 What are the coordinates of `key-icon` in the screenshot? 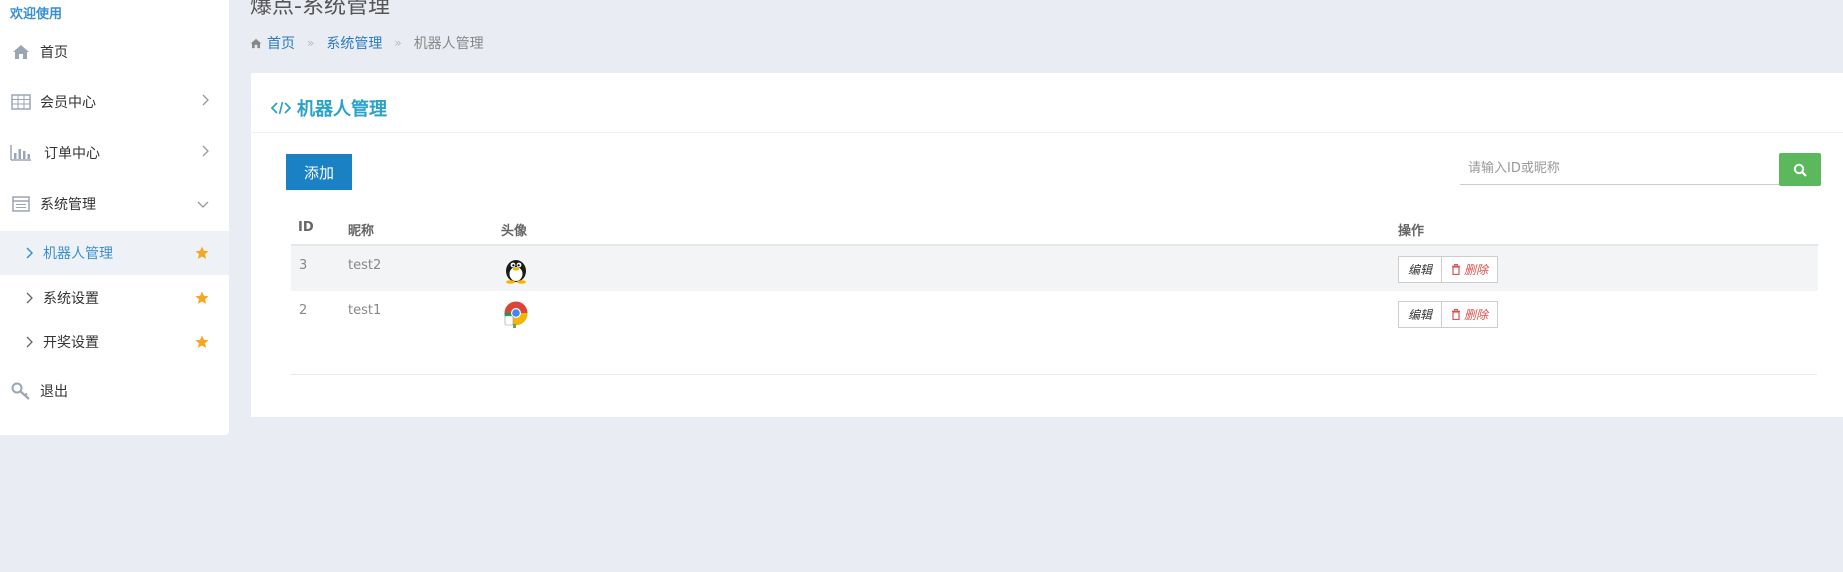 It's located at (21, 391).